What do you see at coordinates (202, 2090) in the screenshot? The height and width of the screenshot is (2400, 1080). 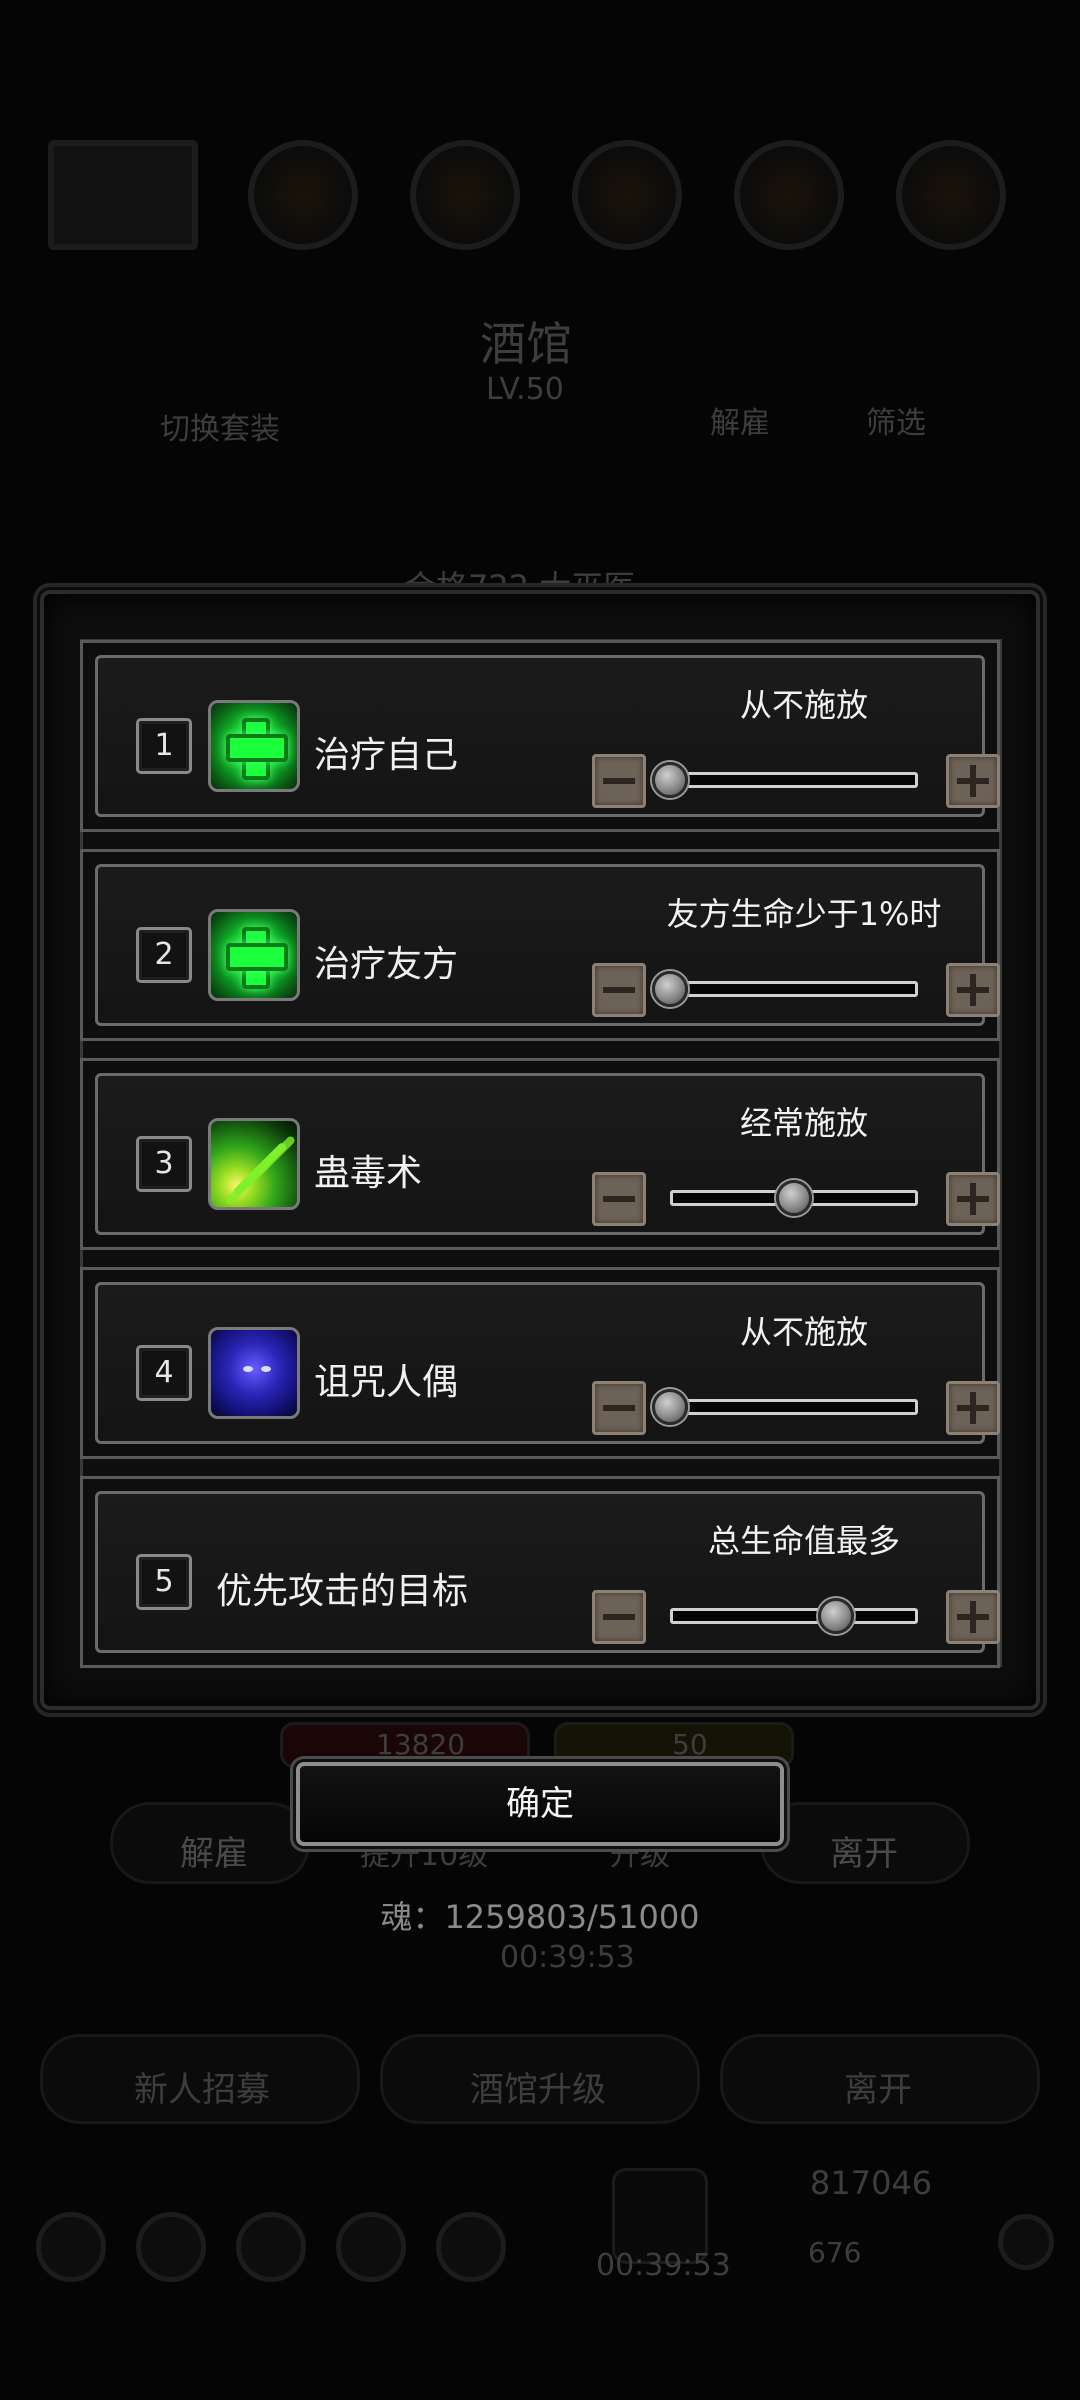 I see `recruit-label: 新人招募` at bounding box center [202, 2090].